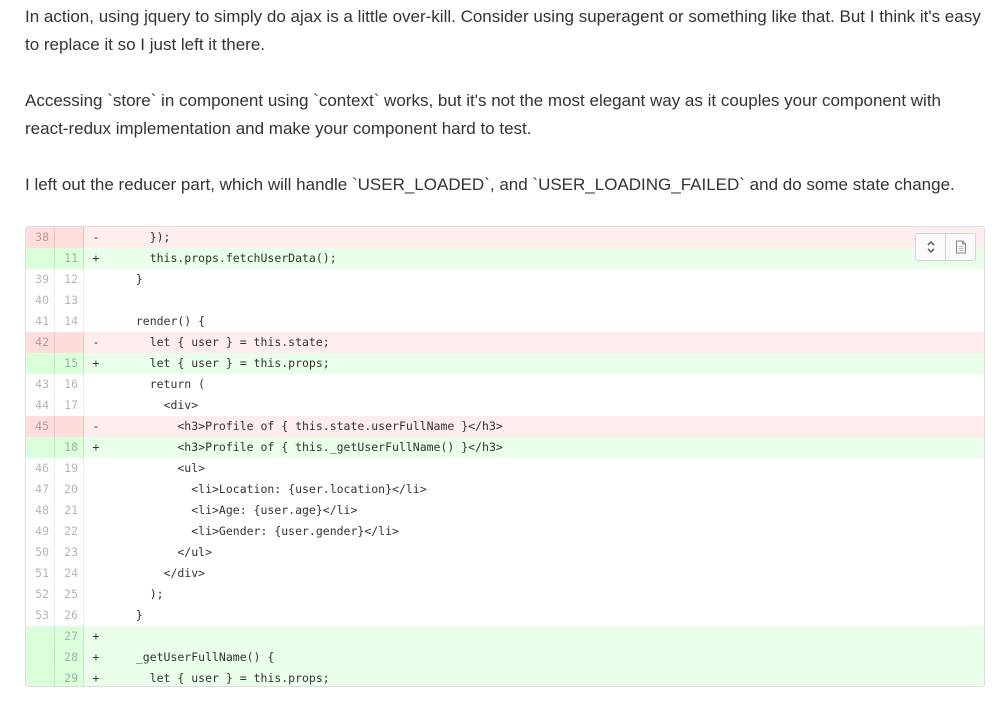 The height and width of the screenshot is (701, 1000). Describe the element at coordinates (69, 657) in the screenshot. I see `new-line-number: 28` at that location.